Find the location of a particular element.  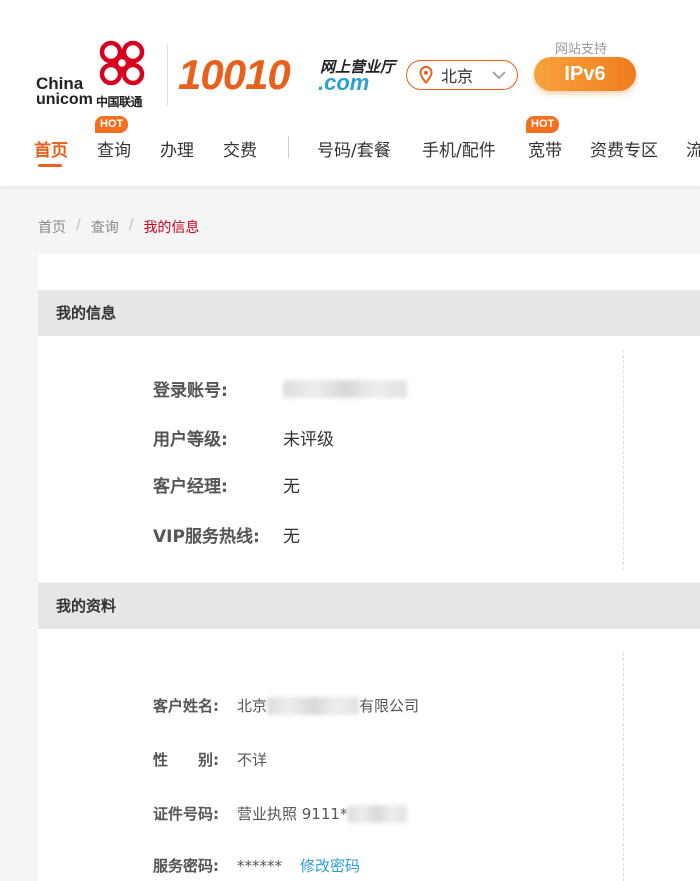

user-level-label: 用户等级: is located at coordinates (190, 440).